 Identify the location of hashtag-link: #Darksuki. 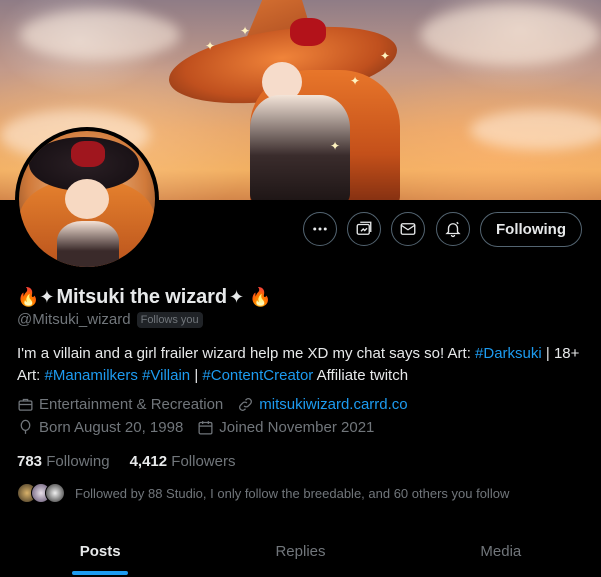
(508, 353).